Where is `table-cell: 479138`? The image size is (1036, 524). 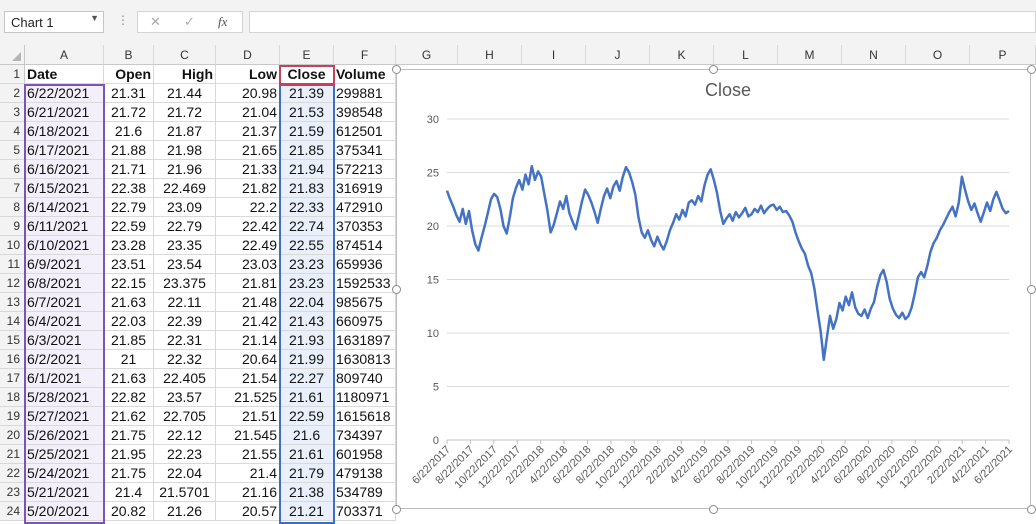 table-cell: 479138 is located at coordinates (365, 473).